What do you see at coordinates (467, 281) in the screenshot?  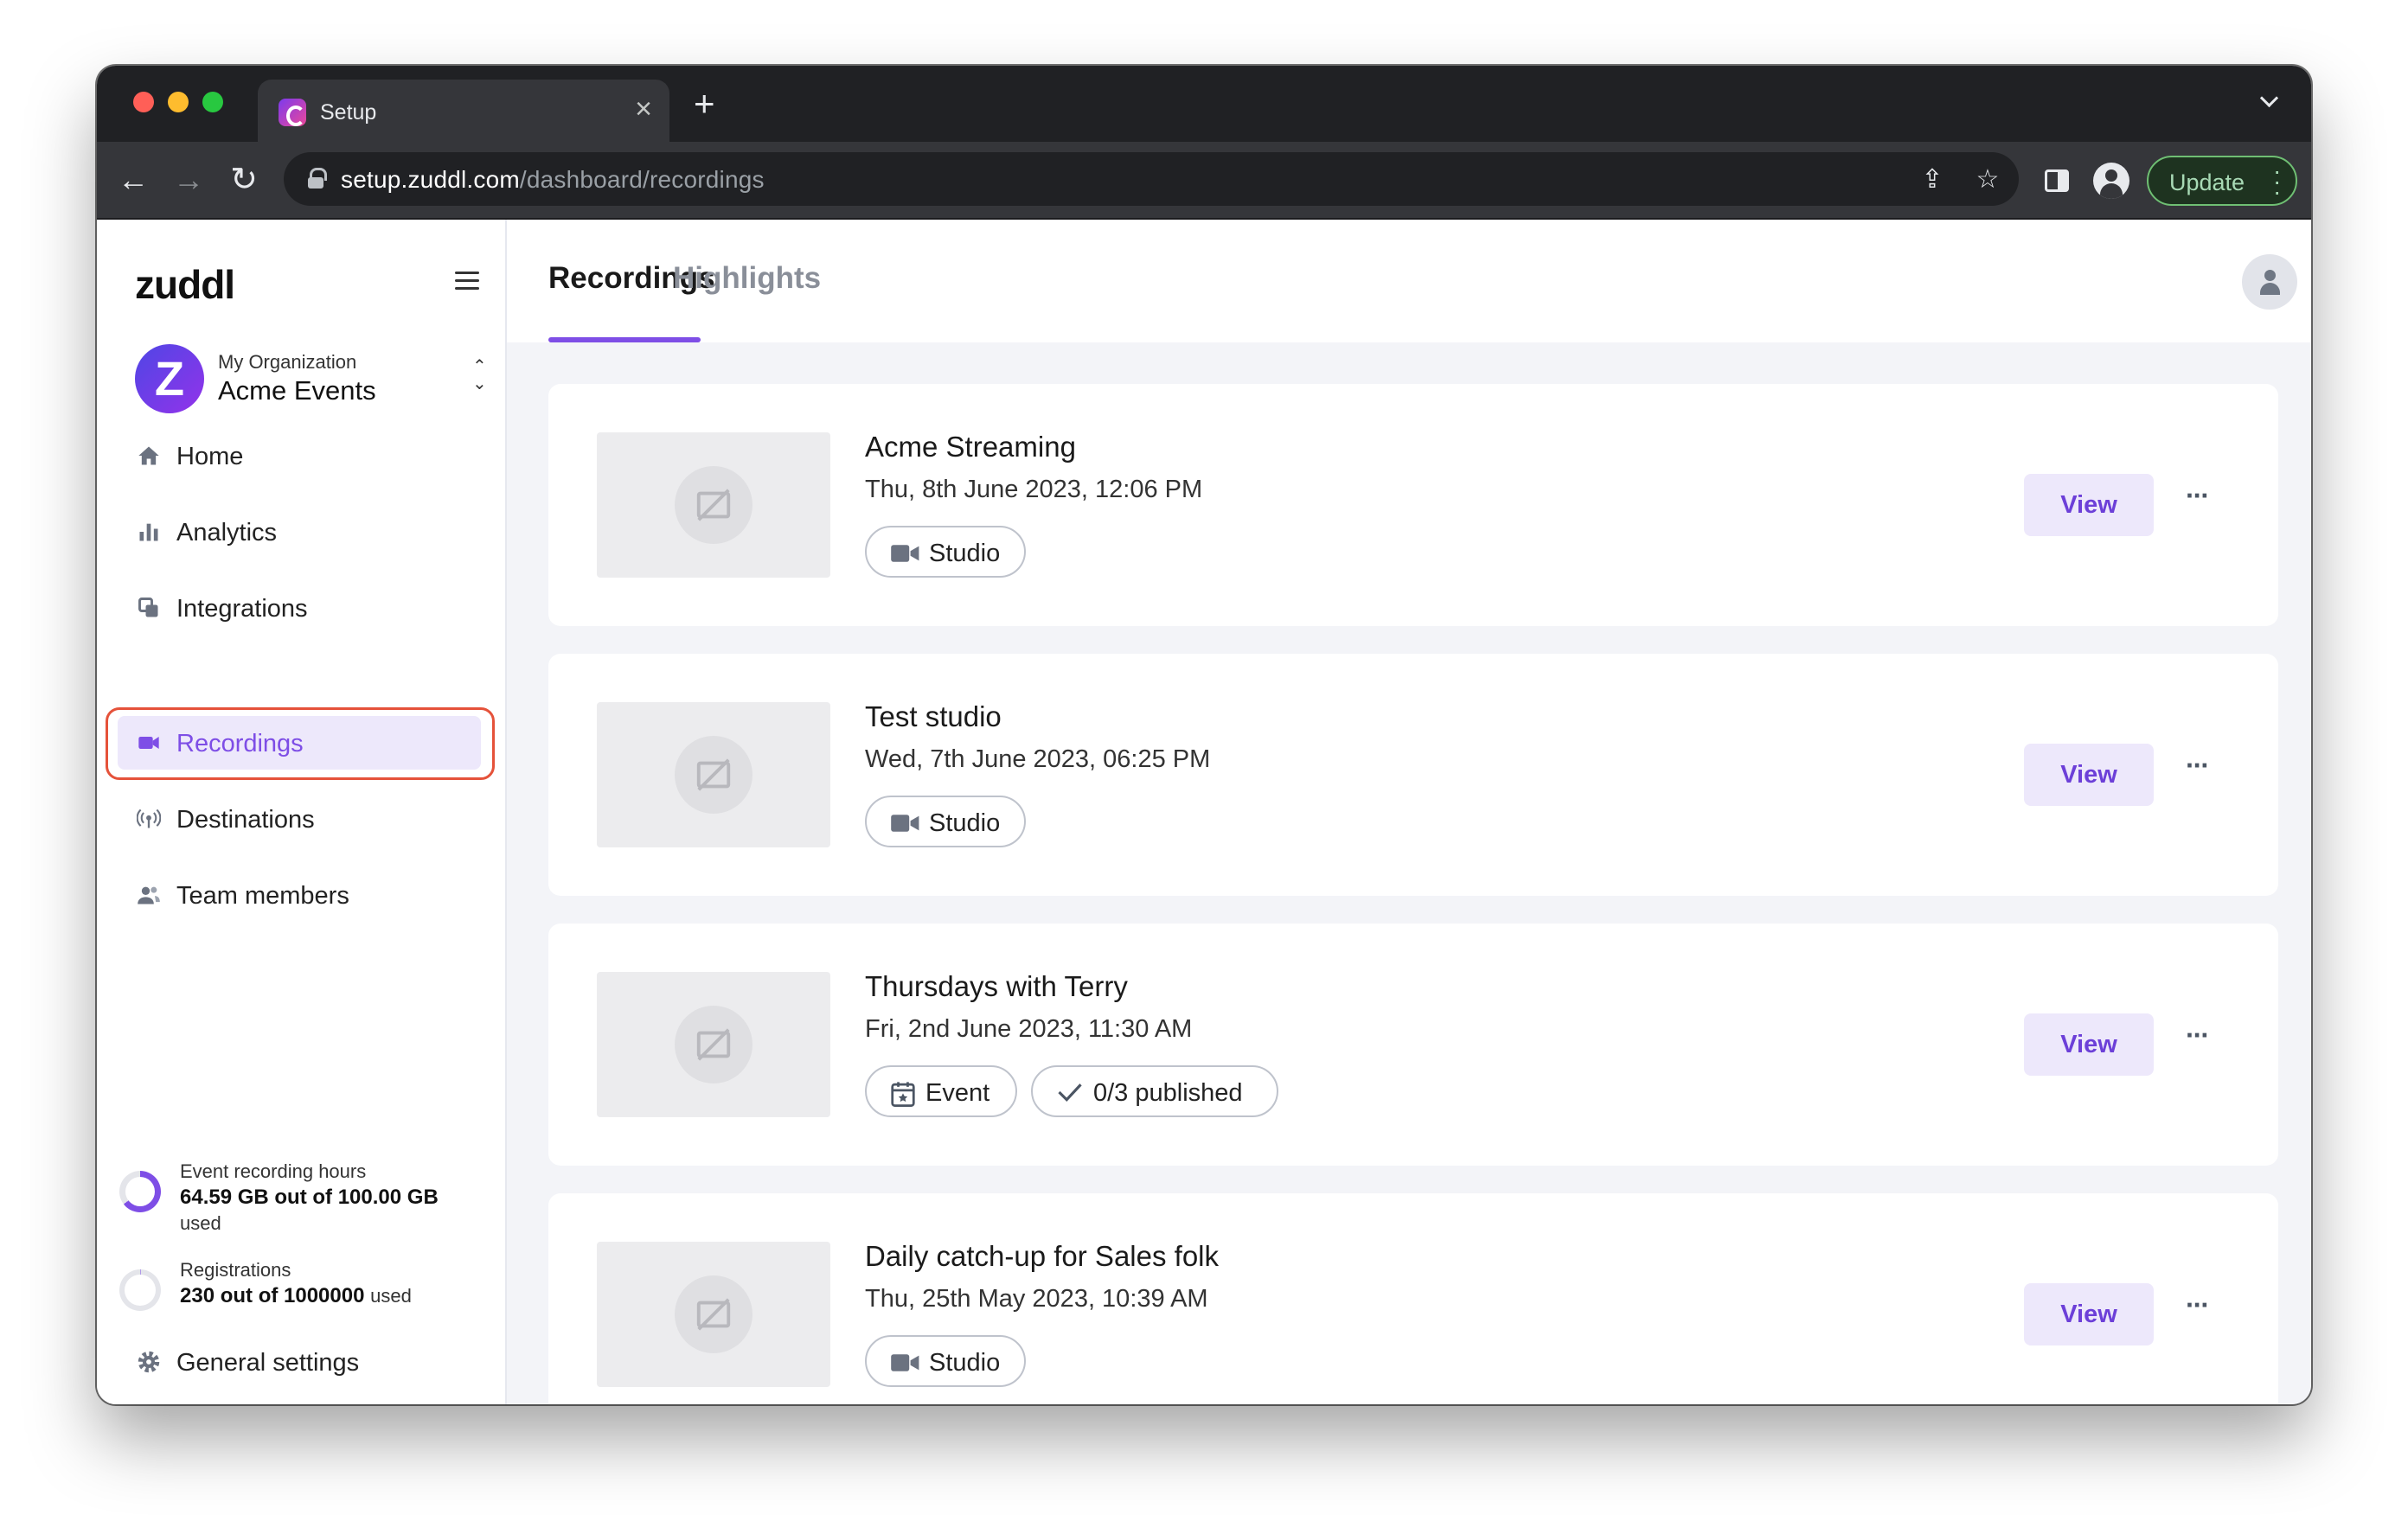 I see `hamburger-menu-icon` at bounding box center [467, 281].